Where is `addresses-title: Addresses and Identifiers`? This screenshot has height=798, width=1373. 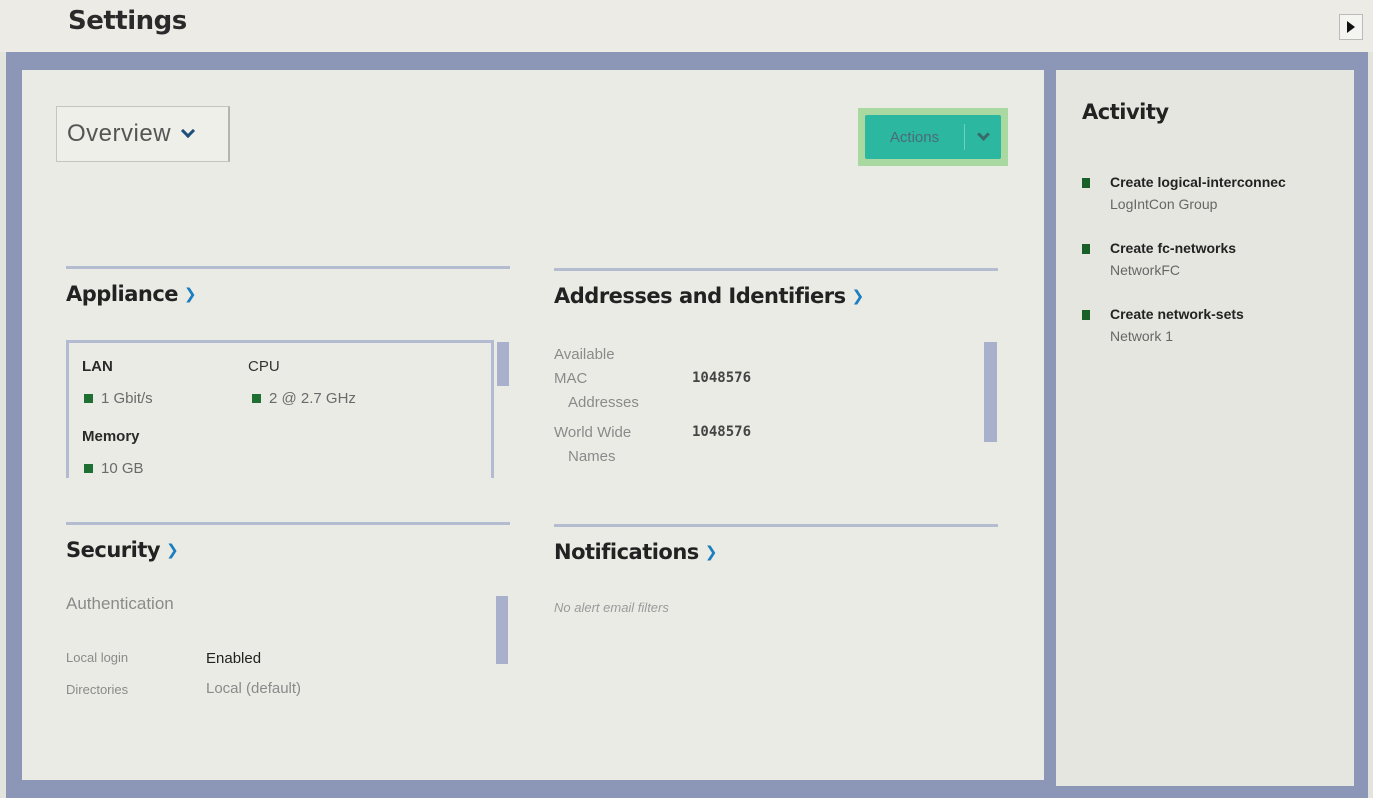 addresses-title: Addresses and Identifiers is located at coordinates (700, 296).